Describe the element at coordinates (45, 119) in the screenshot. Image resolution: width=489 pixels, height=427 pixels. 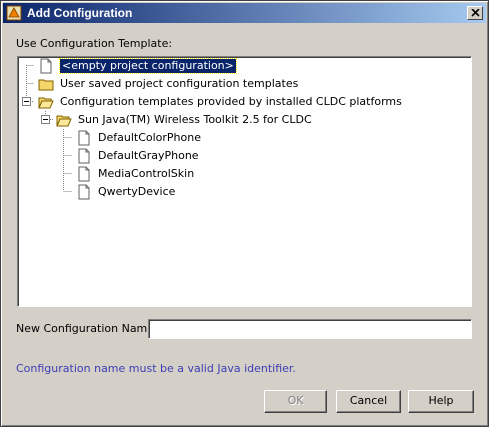
I see `collapse-toggle-wireless-toolkit` at that location.